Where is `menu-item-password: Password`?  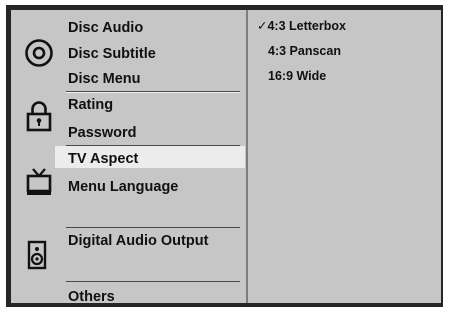
menu-item-password: Password is located at coordinates (102, 133).